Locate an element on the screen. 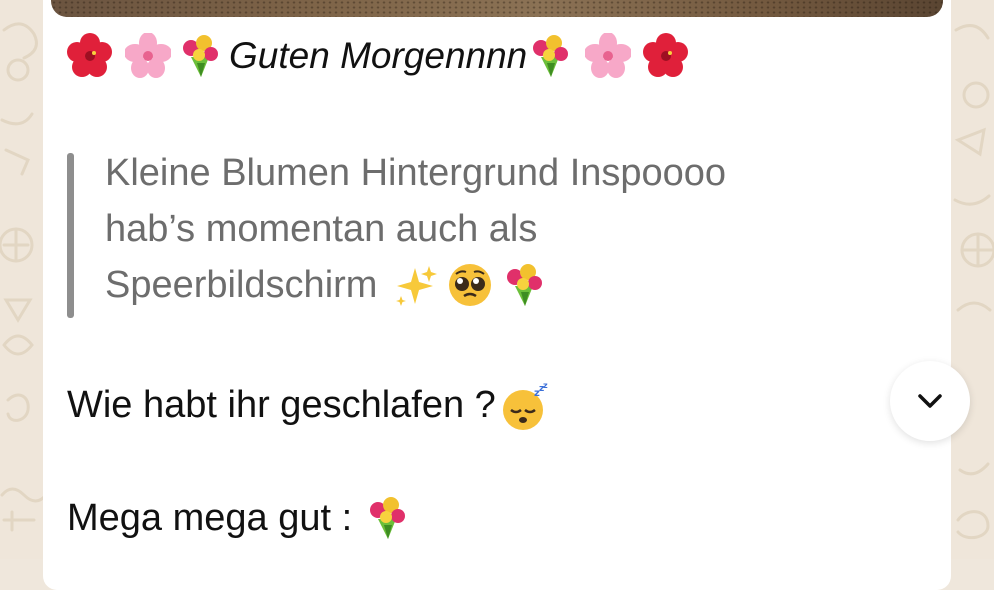  quote-bar is located at coordinates (70, 235).